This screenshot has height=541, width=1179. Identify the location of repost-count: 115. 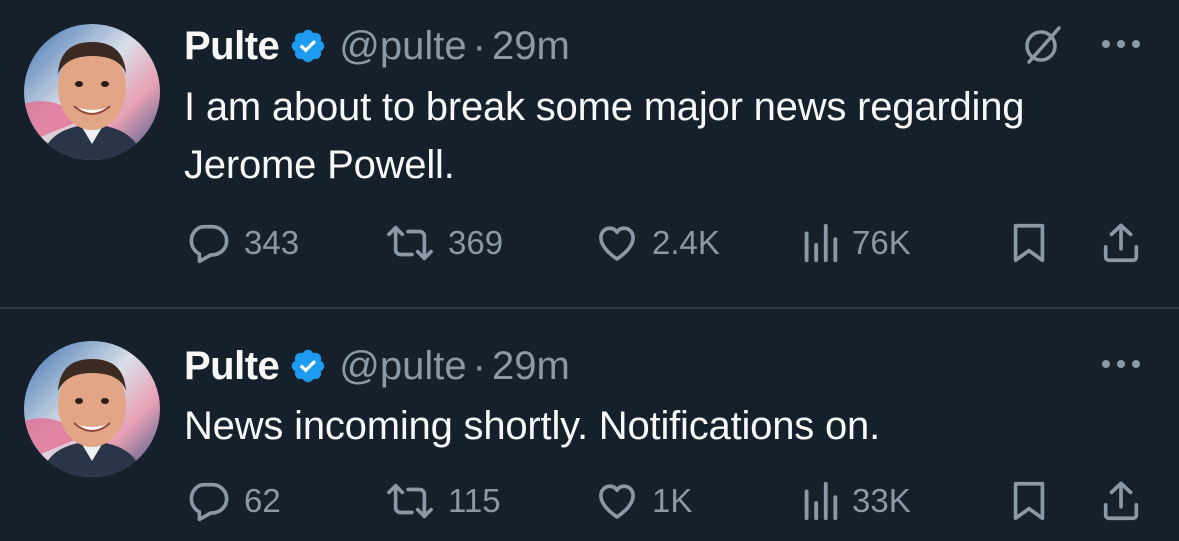
(474, 500).